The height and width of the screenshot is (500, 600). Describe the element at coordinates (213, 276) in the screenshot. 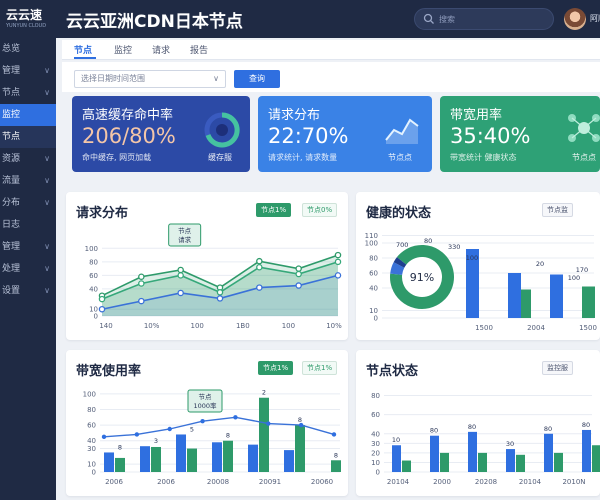

I see `request-area-chart: 010406080100节点请求140 10% 100 1B0 100 10%` at that location.